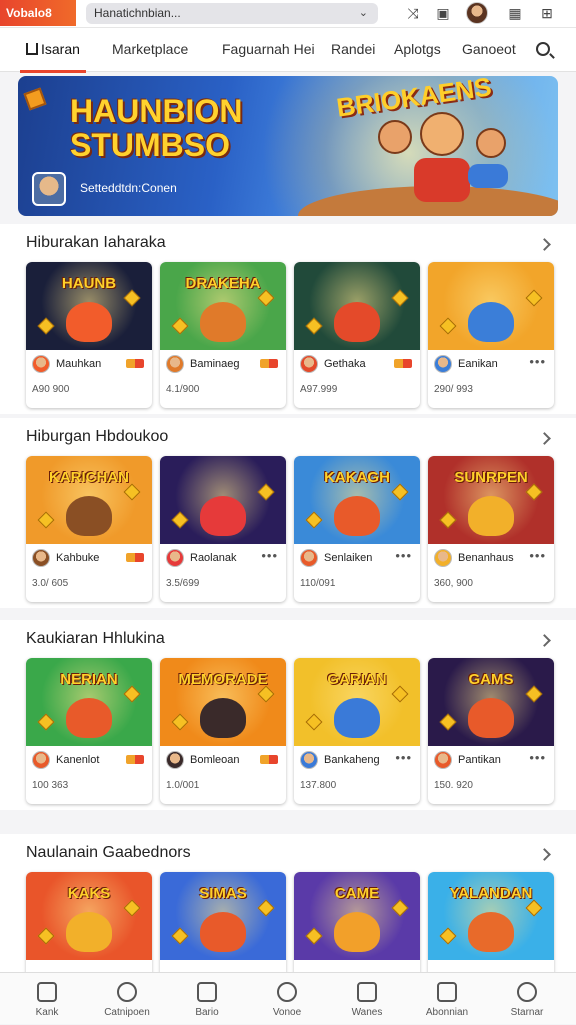  I want to click on section-title: Kaukiaran Hhlukina, so click(95, 639).